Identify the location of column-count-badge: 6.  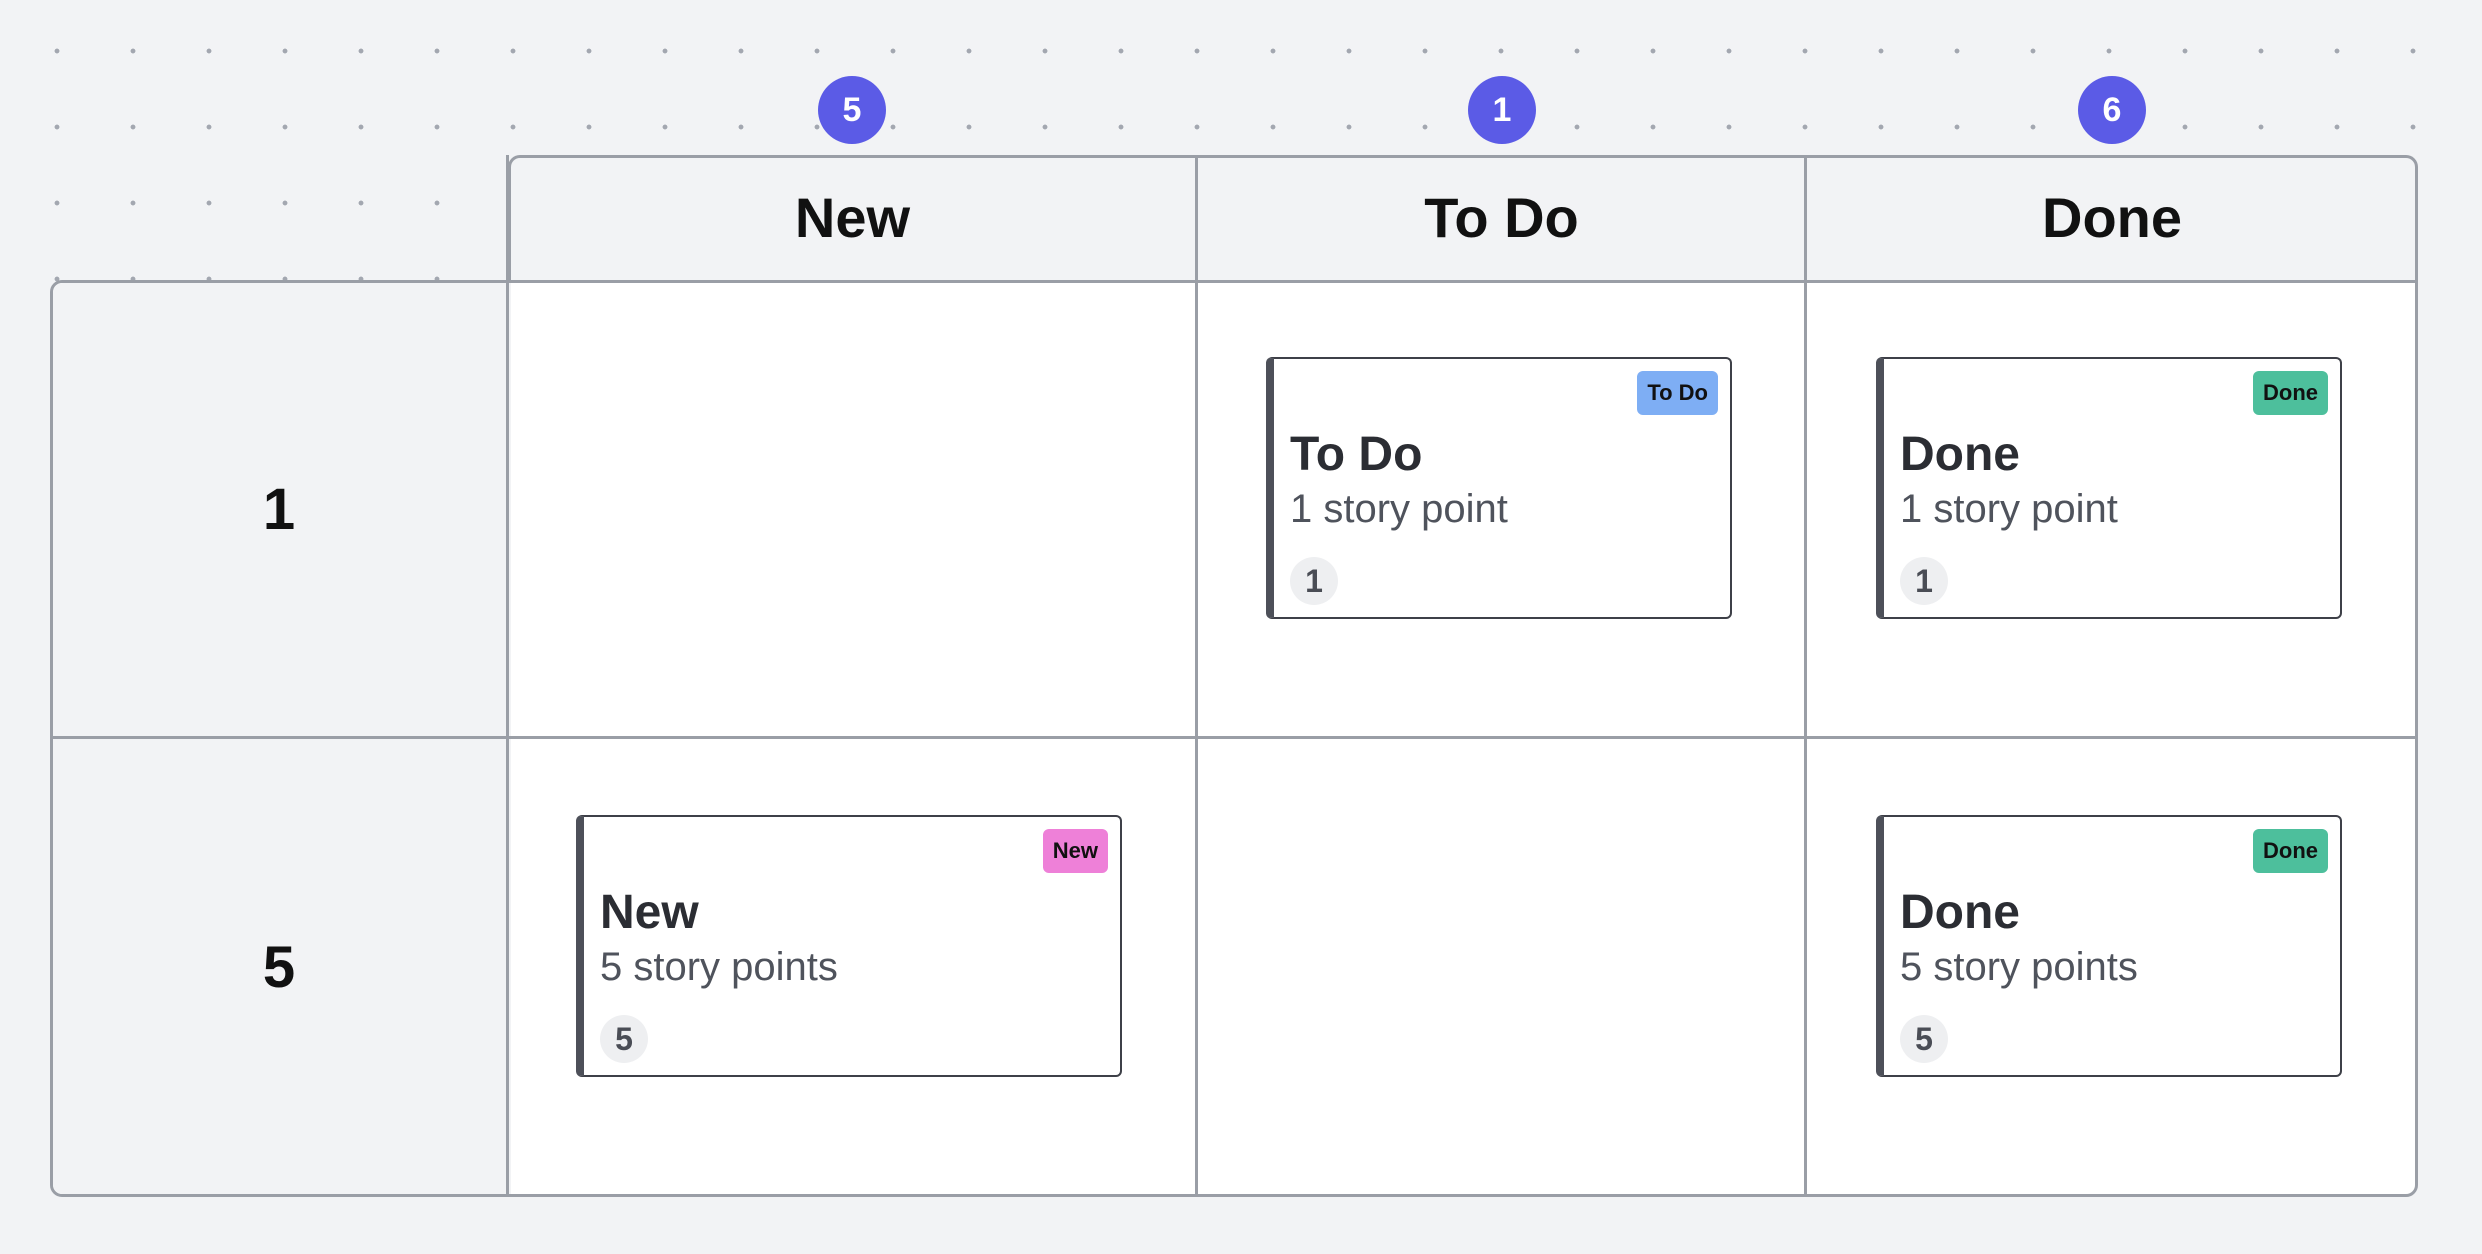
(2112, 110).